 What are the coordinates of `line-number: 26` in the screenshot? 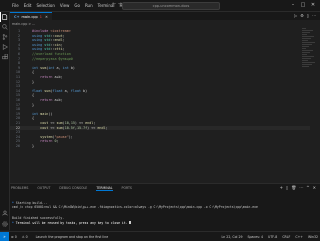 It's located at (17, 146).